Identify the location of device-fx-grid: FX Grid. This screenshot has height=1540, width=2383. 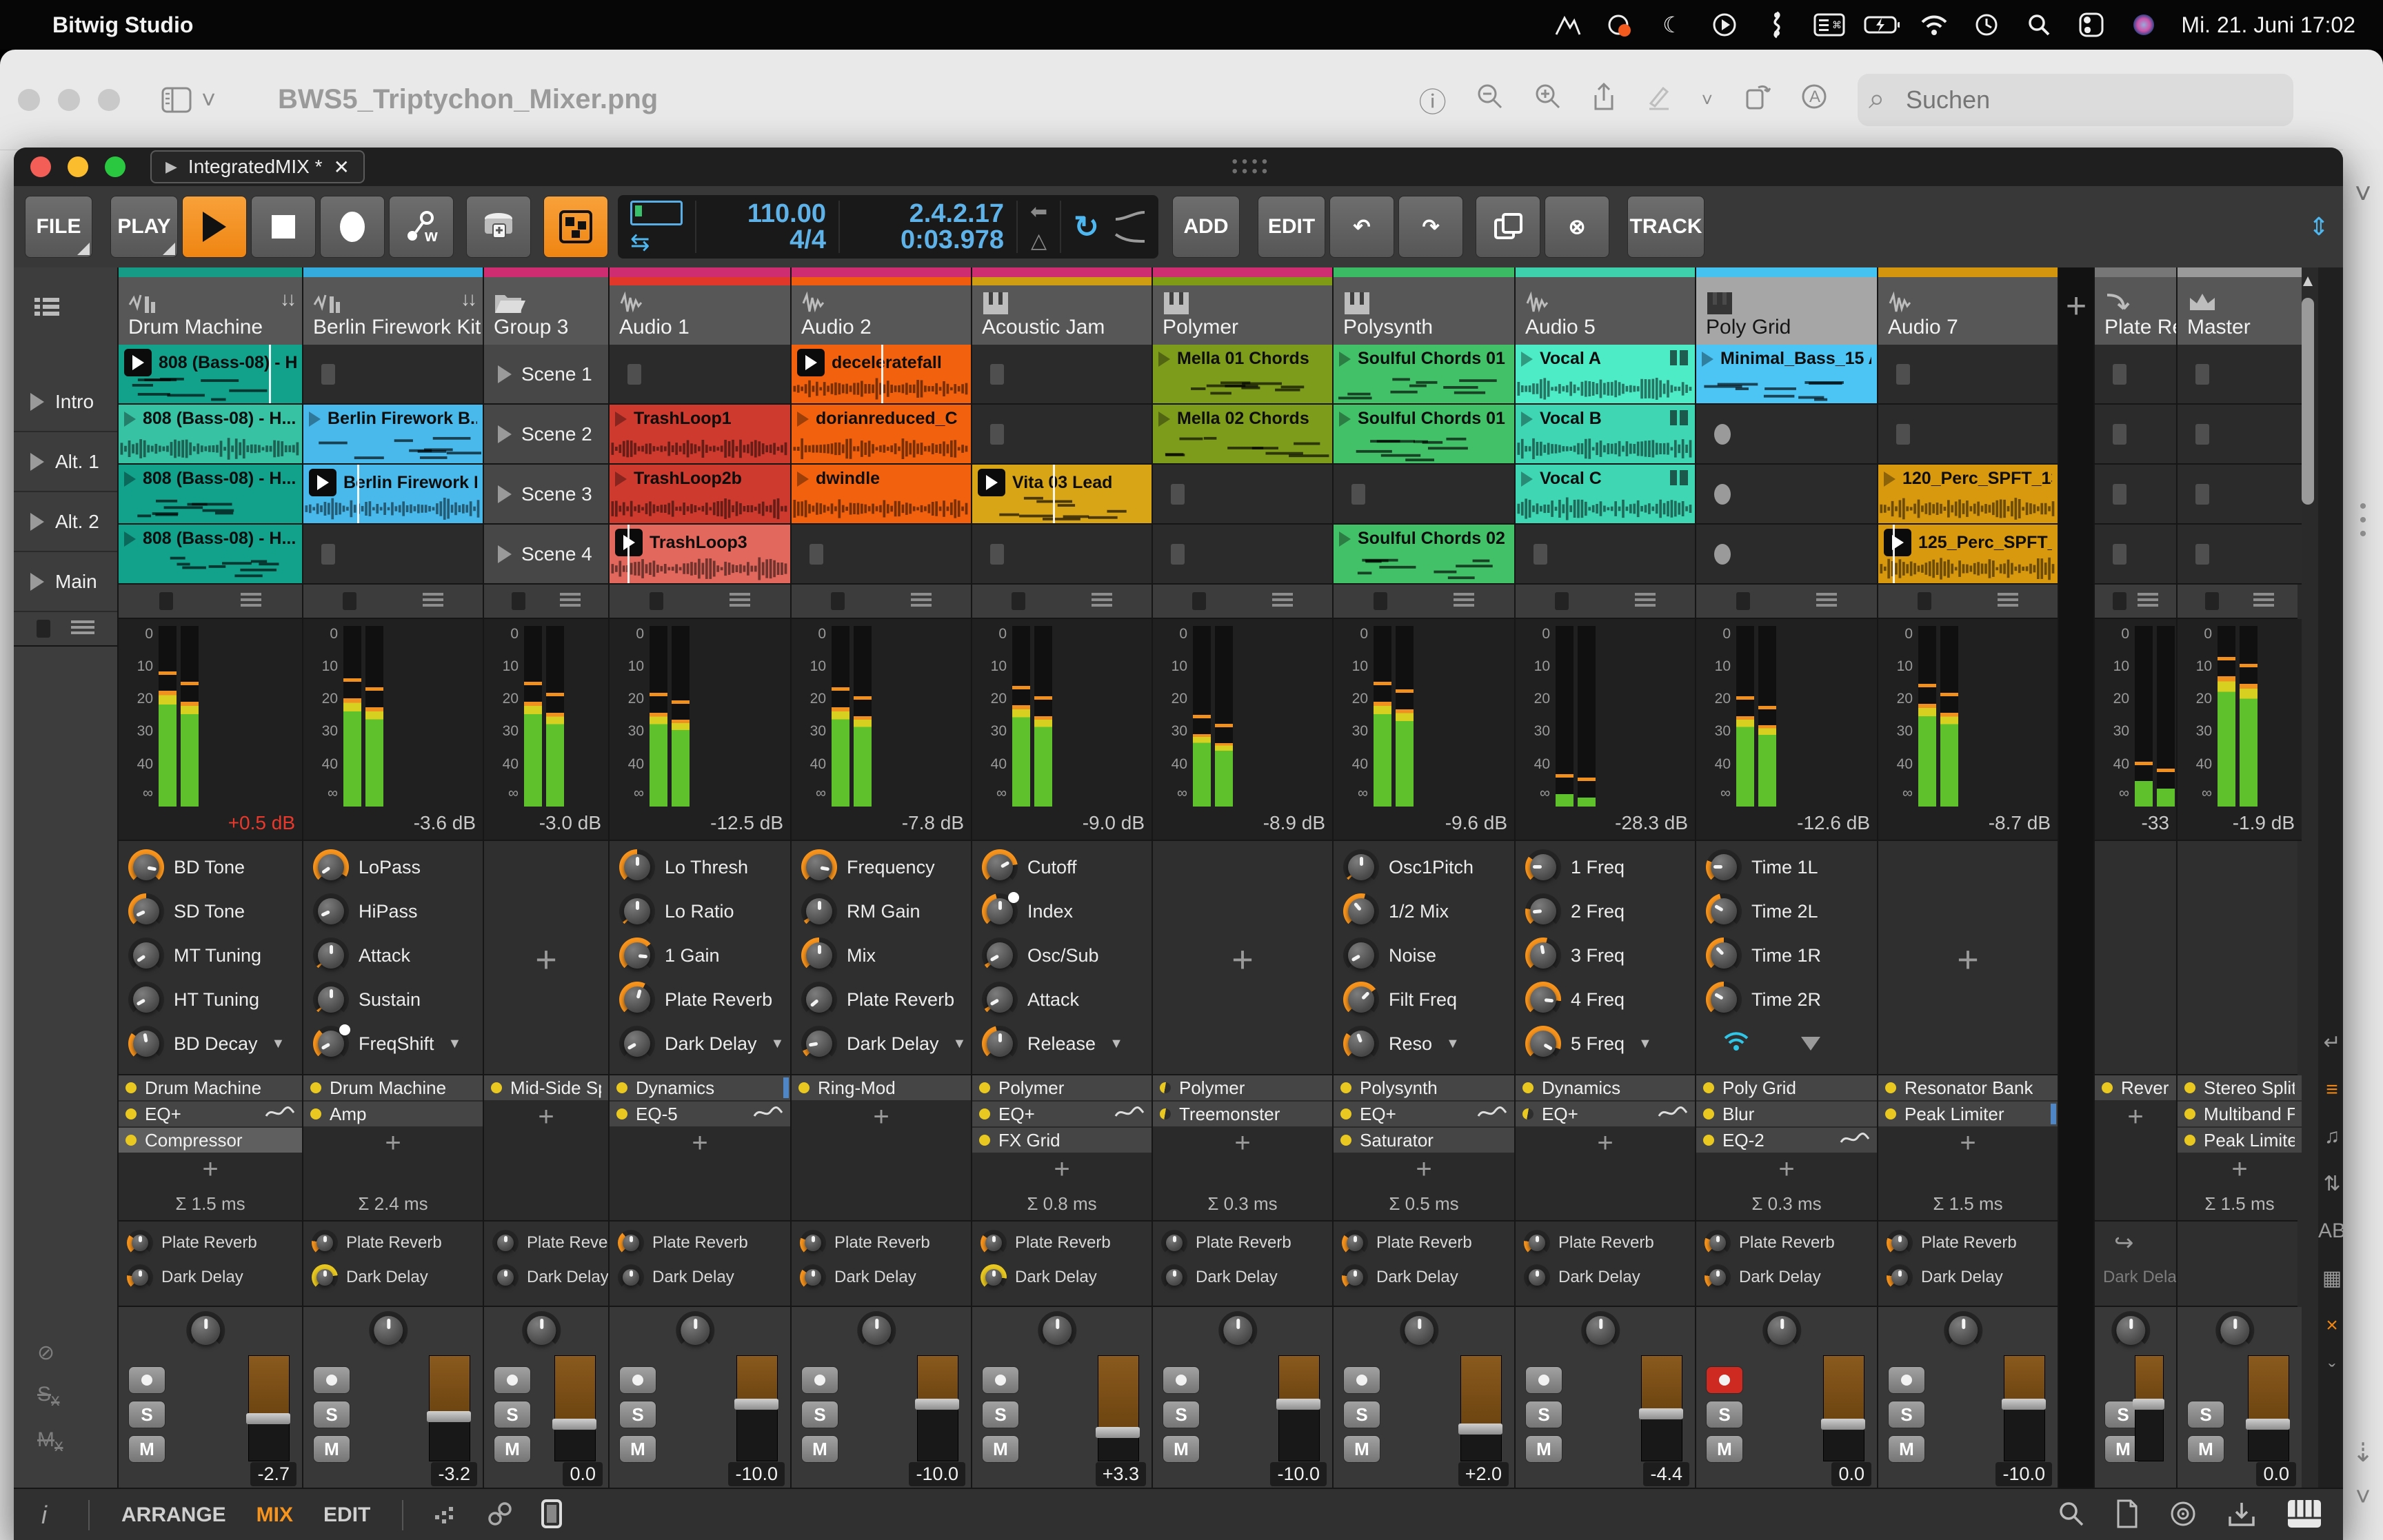
(1062, 1141).